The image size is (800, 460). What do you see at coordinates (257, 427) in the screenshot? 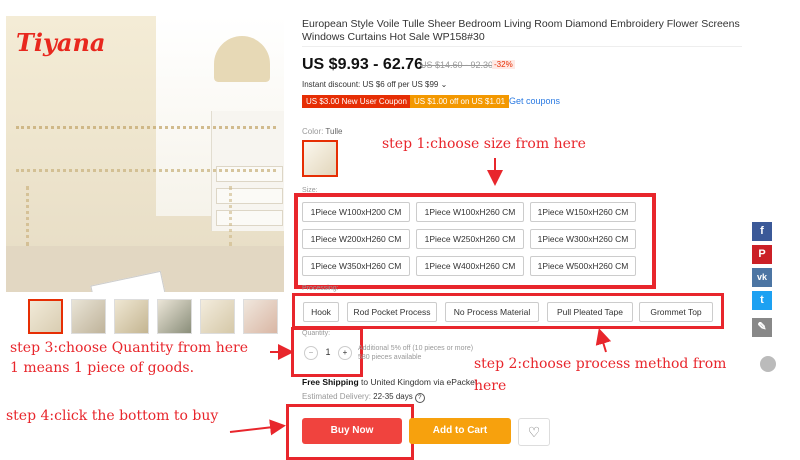
I see `arrow-step4` at bounding box center [257, 427].